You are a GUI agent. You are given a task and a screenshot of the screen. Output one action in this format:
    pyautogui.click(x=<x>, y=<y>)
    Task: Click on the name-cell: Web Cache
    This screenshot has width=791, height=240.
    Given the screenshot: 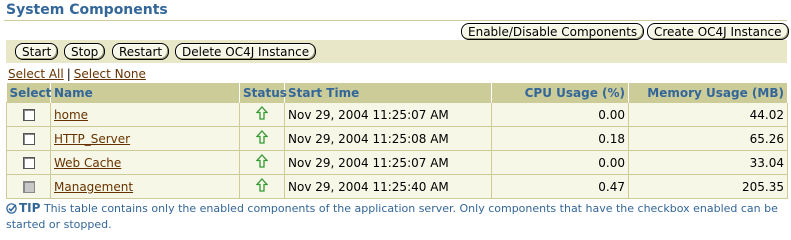 What is the action you would take?
    pyautogui.click(x=145, y=162)
    